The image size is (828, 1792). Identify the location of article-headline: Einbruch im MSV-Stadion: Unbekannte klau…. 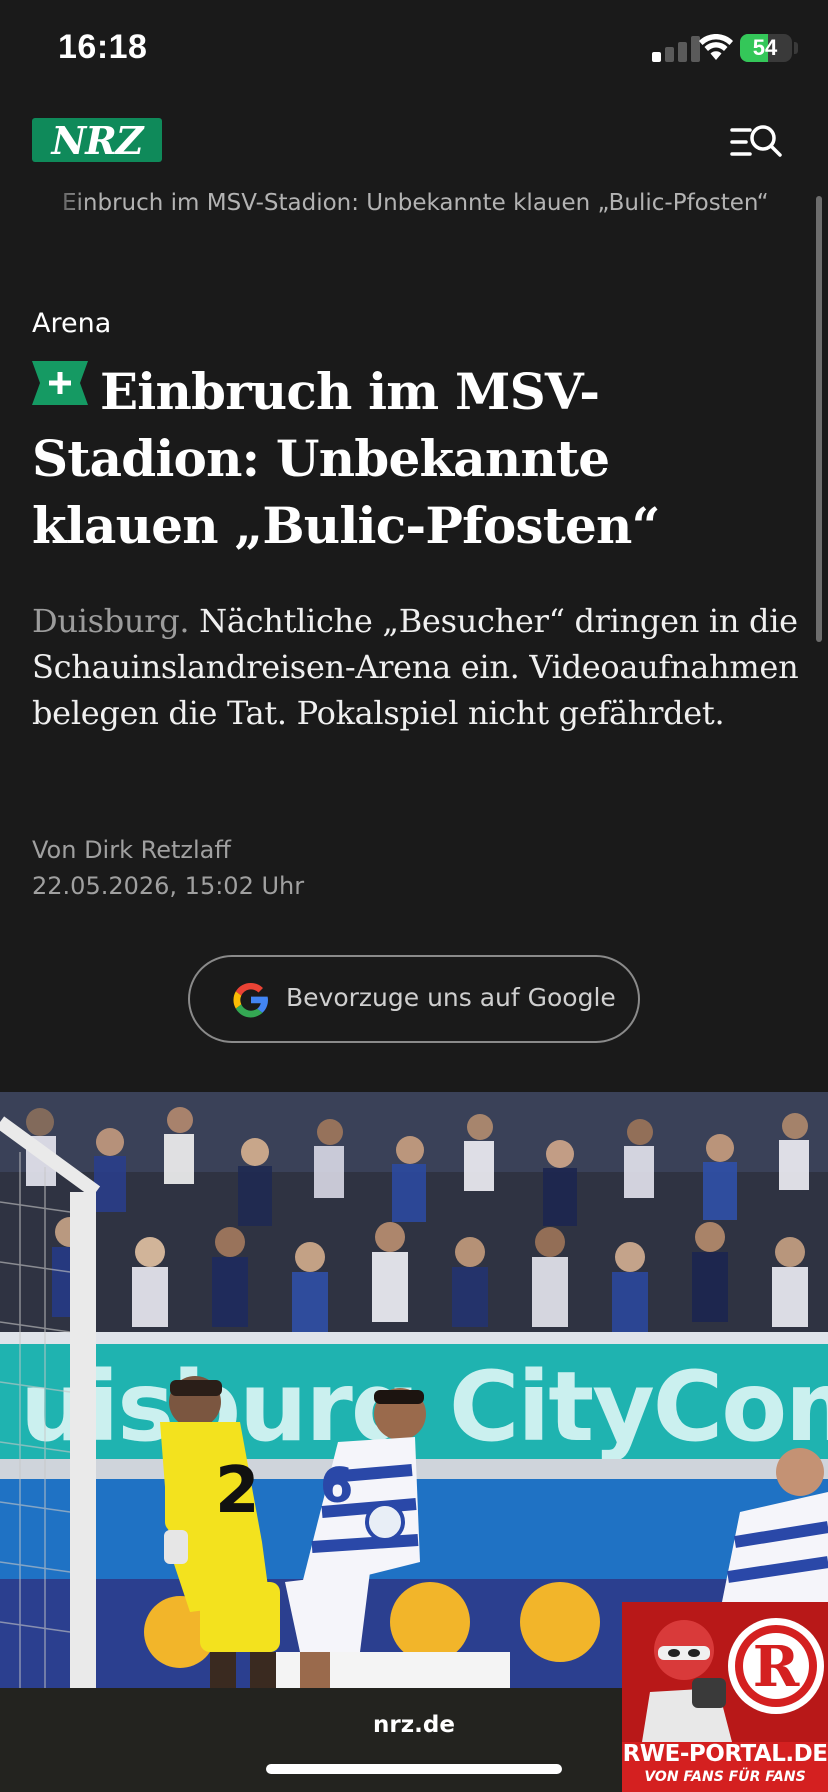
(417, 458).